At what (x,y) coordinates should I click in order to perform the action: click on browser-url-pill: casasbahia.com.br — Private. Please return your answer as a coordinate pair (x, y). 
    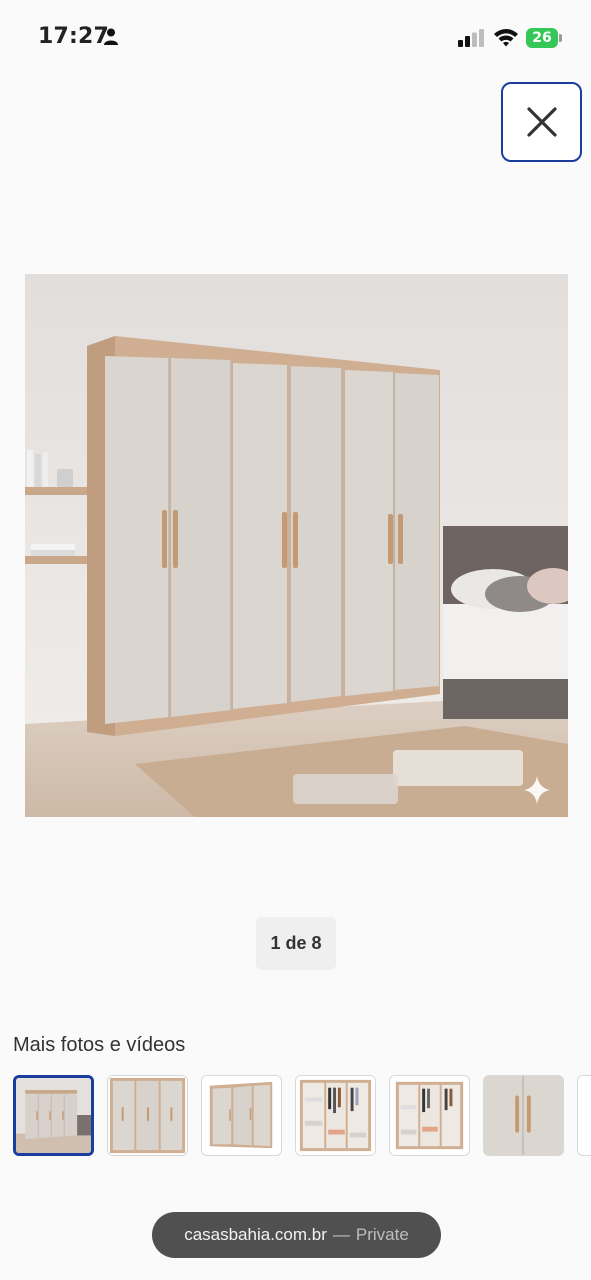
    Looking at the image, I should click on (296, 1235).